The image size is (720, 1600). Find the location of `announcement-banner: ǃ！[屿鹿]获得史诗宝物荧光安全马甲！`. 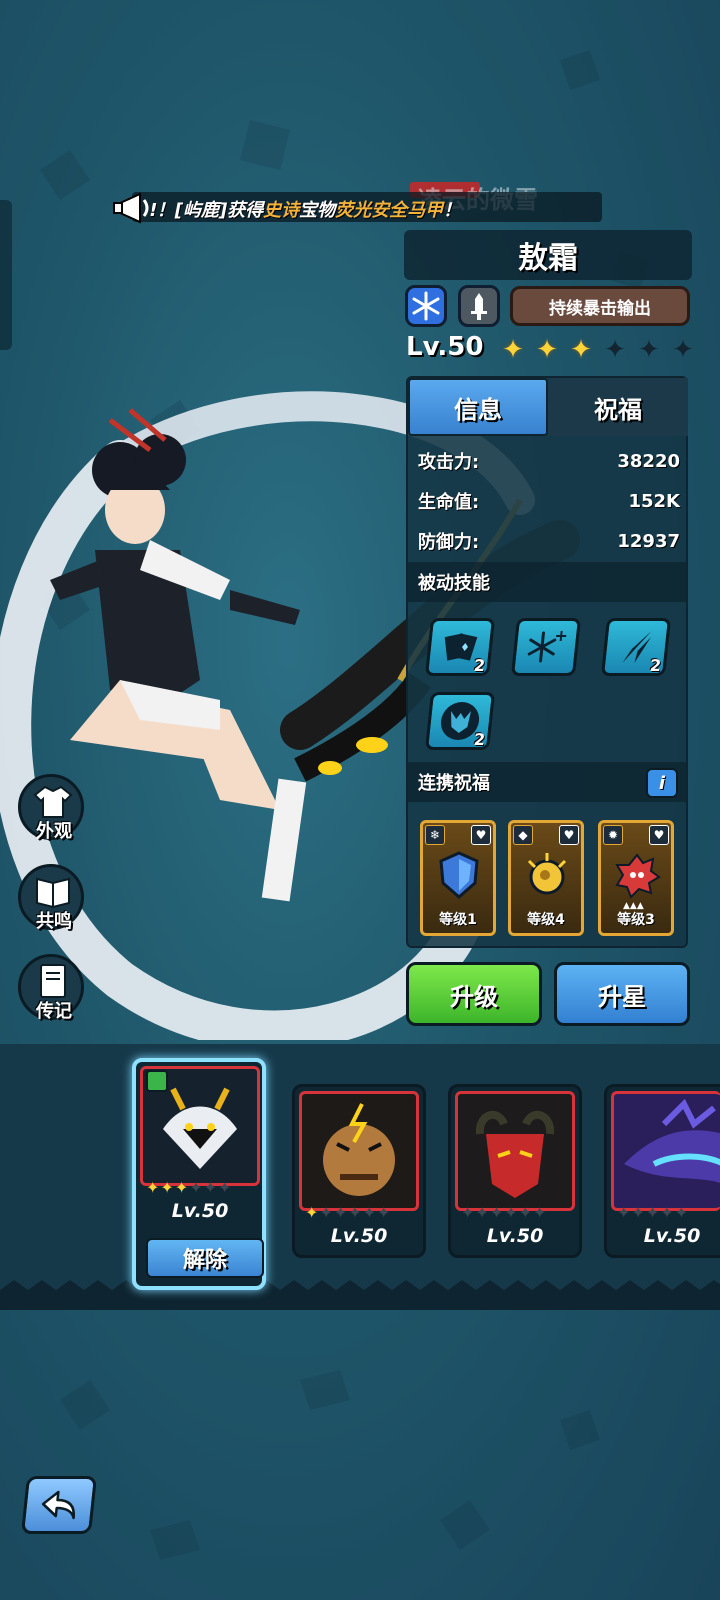

announcement-banner: ǃ！[屿鹿]获得史诗宝物荧光安全马甲！ is located at coordinates (372, 208).